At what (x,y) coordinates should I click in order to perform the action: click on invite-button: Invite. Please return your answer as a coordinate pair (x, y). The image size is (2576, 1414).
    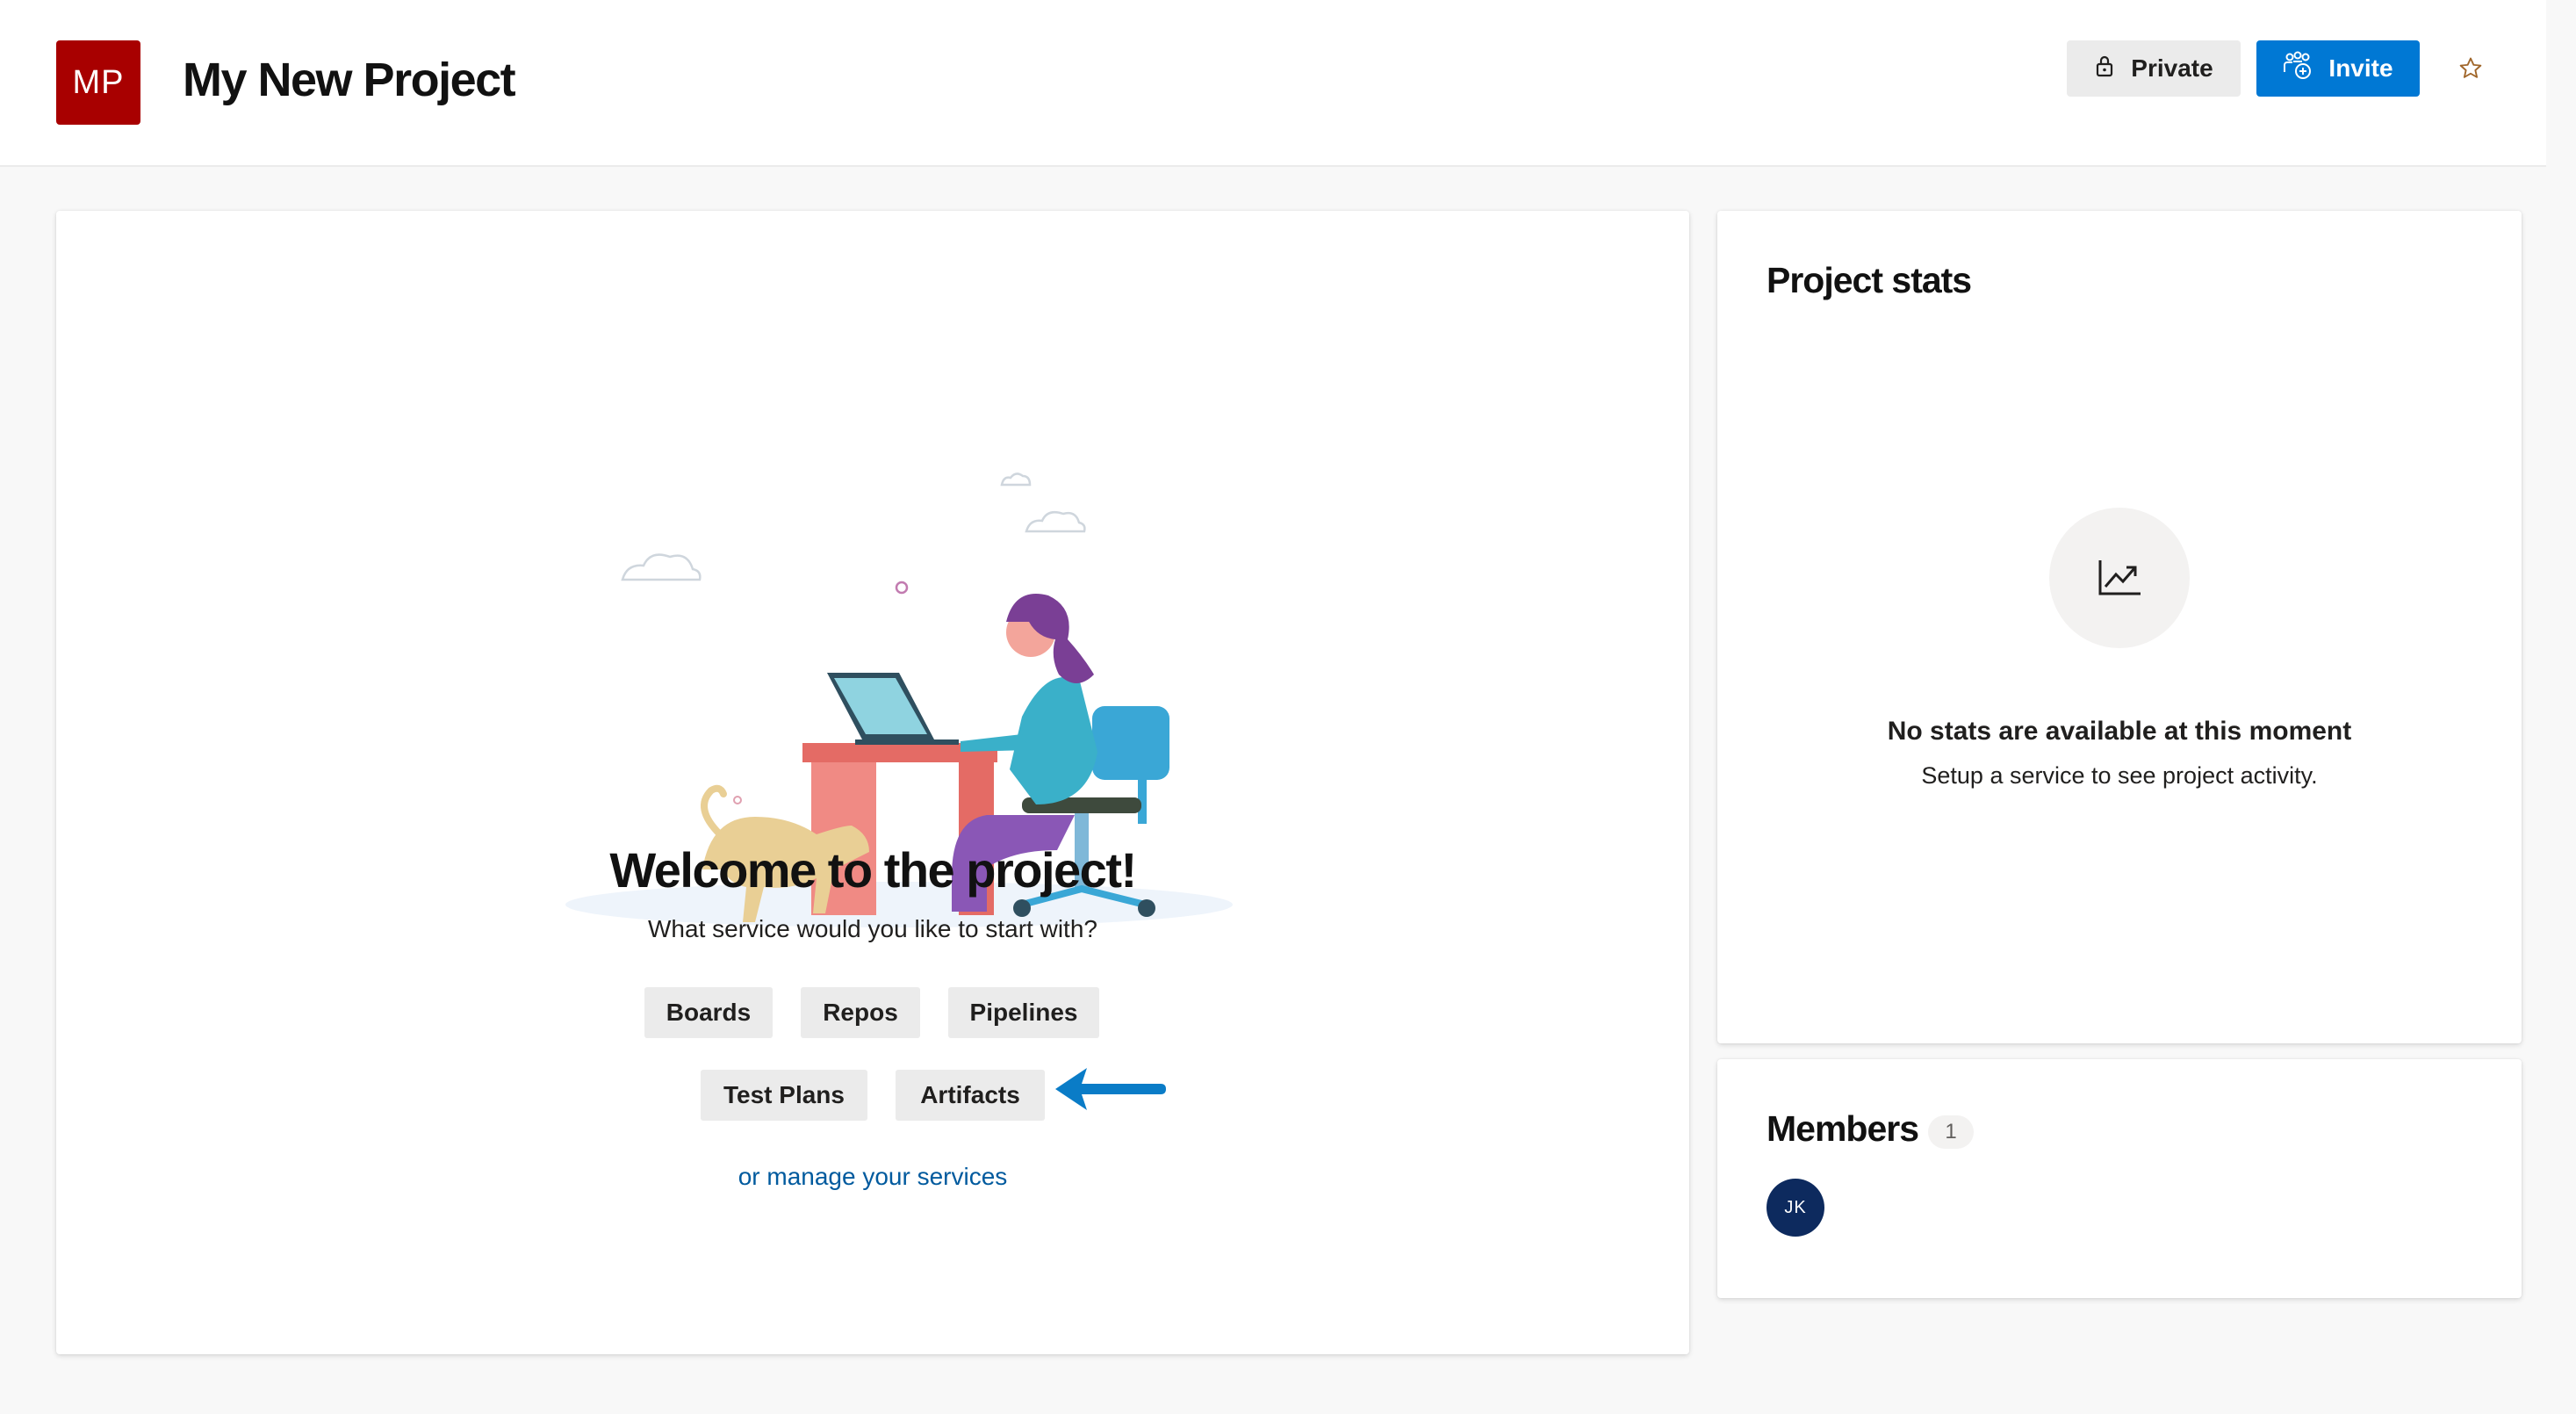
    Looking at the image, I should click on (2338, 68).